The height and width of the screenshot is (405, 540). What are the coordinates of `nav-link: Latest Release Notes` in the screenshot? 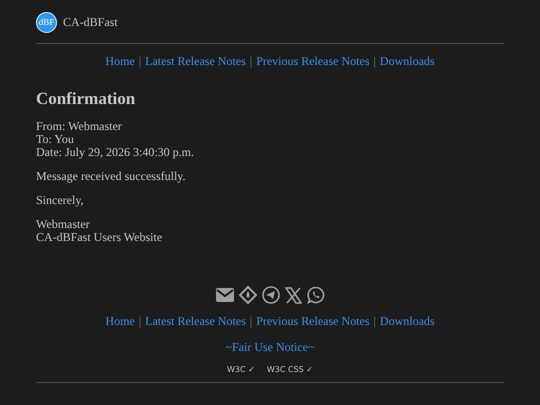 It's located at (195, 61).